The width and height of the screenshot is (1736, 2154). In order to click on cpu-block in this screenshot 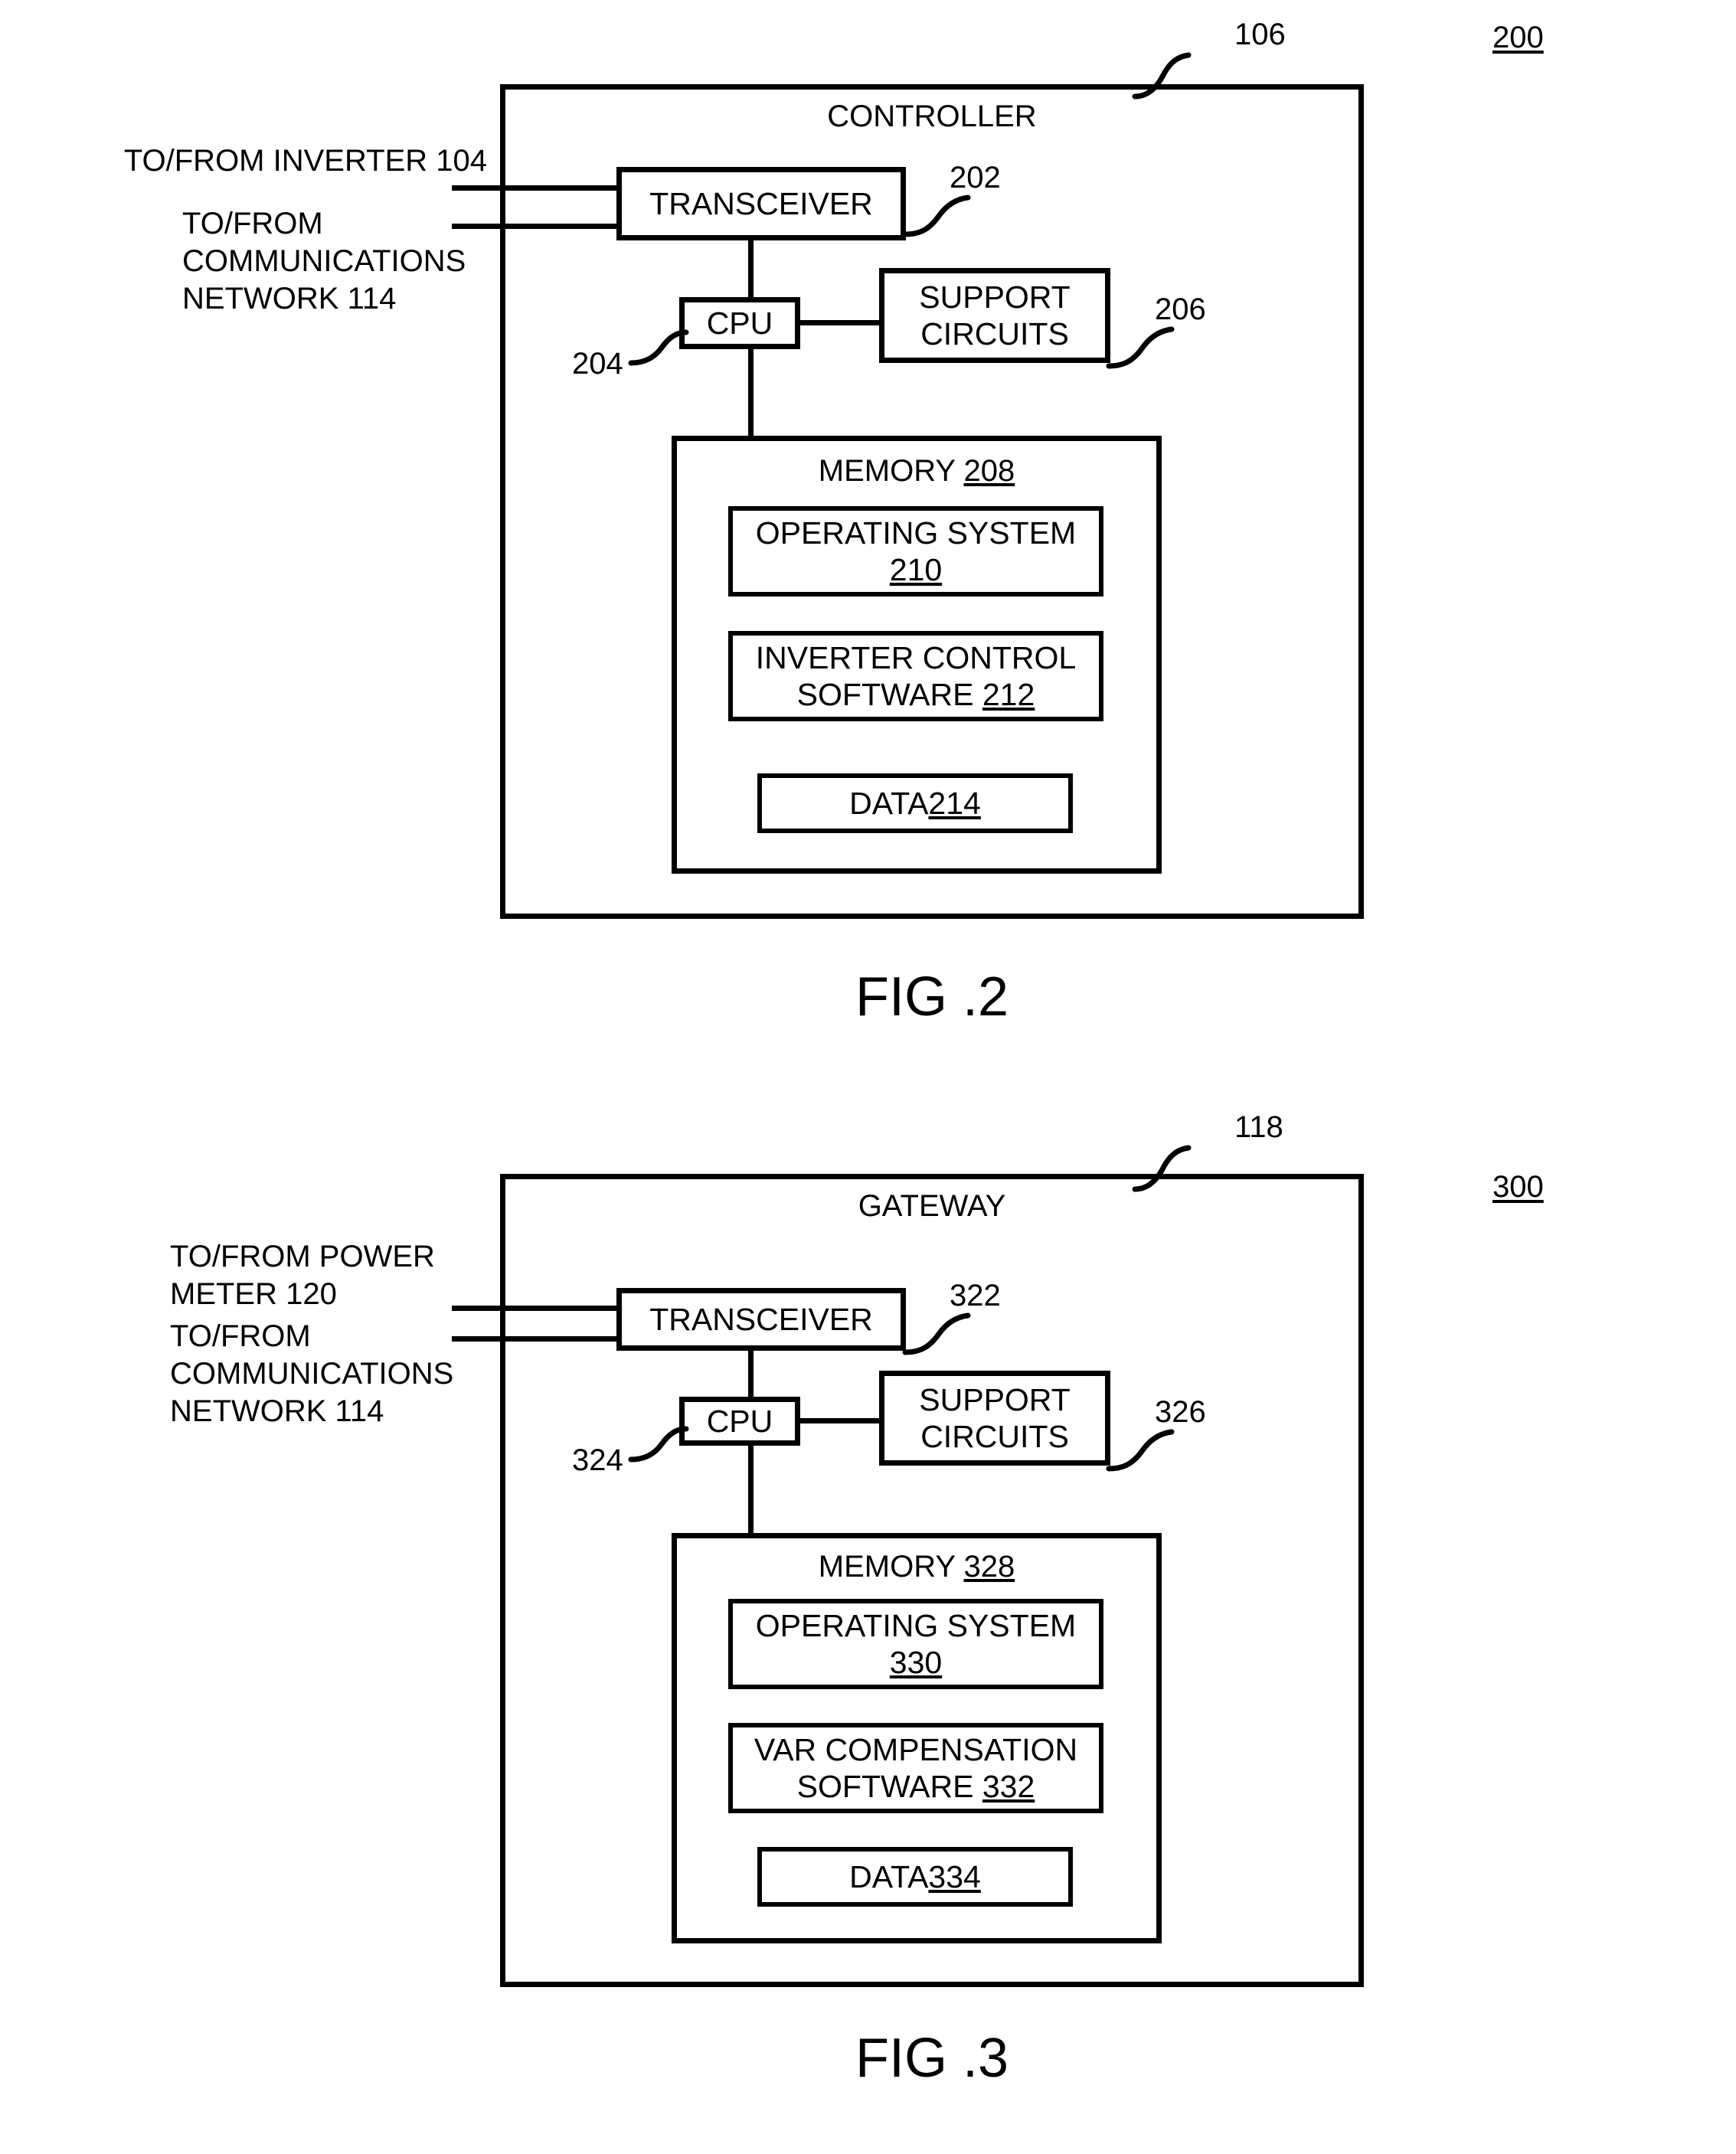, I will do `click(739, 323)`.